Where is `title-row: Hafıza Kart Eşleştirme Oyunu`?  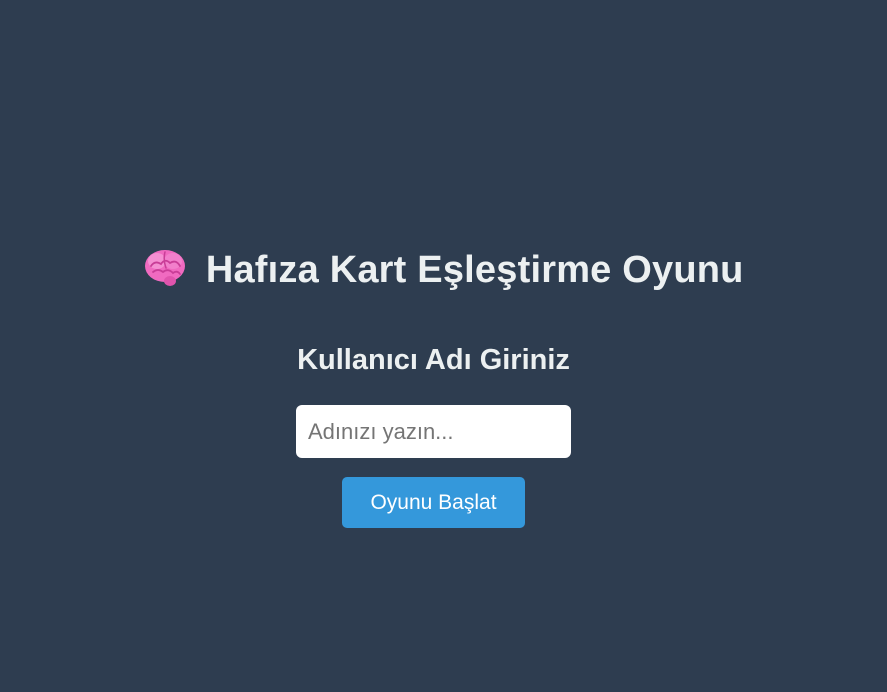 title-row: Hafıza Kart Eşleştirme Oyunu is located at coordinates (443, 270).